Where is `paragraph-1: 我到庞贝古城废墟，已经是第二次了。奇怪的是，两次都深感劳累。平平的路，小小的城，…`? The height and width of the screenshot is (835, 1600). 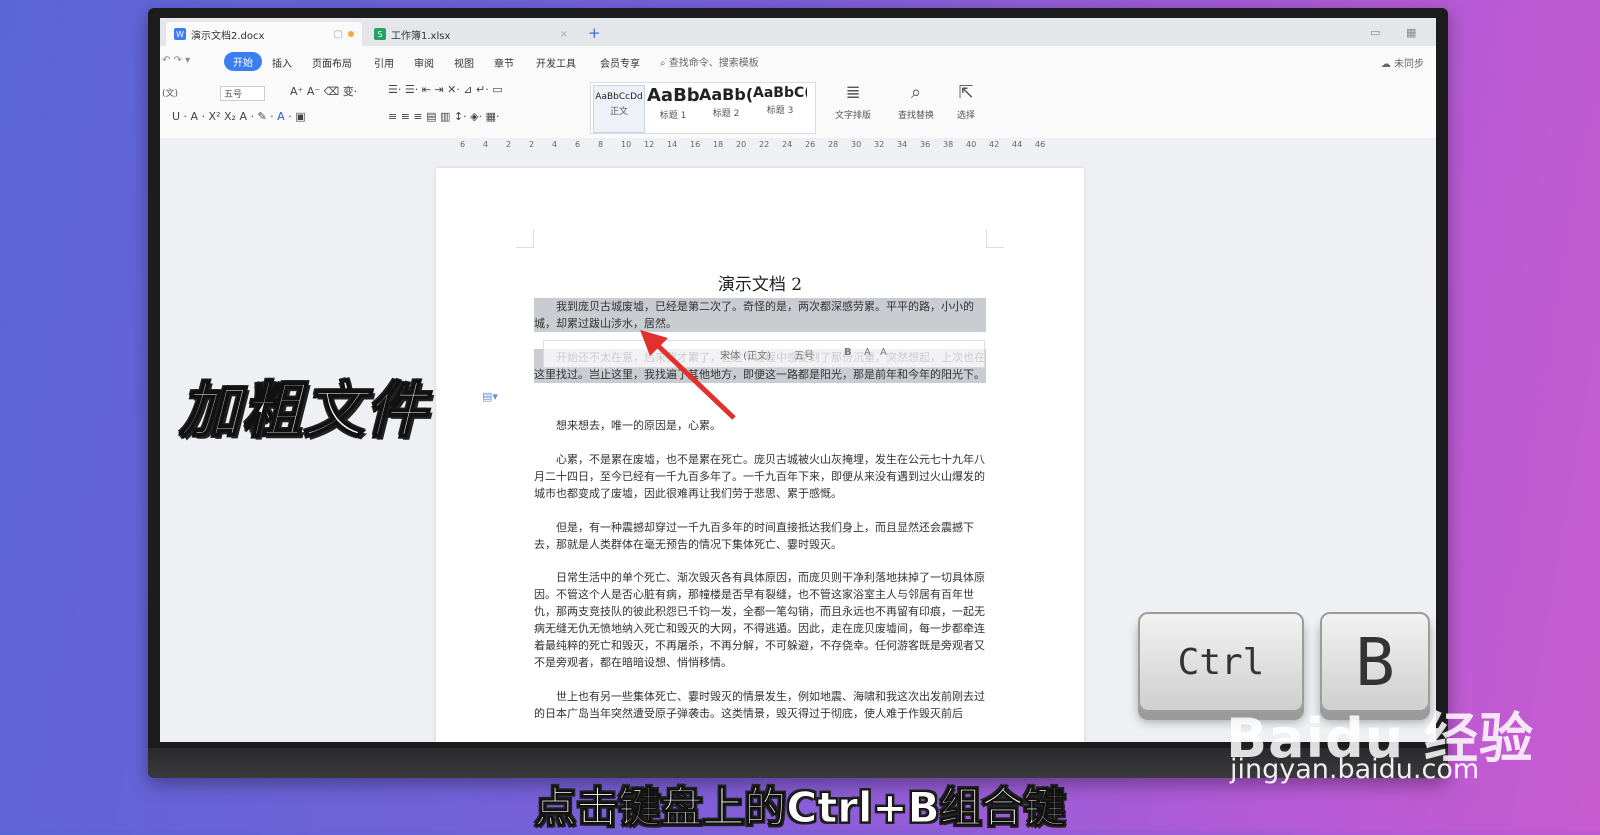
paragraph-1: 我到庞贝古城废墟，已经是第二次了。奇怪的是，两次都深感劳累。平平的路，小小的城，… is located at coordinates (760, 315).